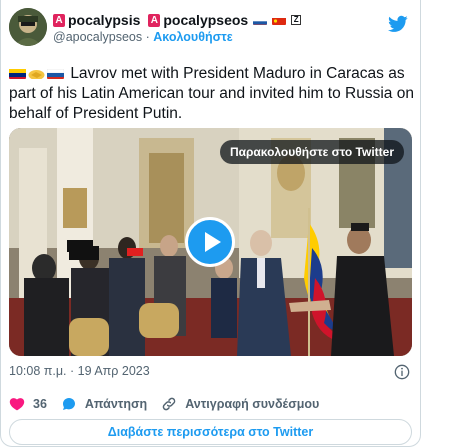 This screenshot has height=447, width=450. Describe the element at coordinates (97, 37) in the screenshot. I see `author-handle: @apocalypseos` at that location.